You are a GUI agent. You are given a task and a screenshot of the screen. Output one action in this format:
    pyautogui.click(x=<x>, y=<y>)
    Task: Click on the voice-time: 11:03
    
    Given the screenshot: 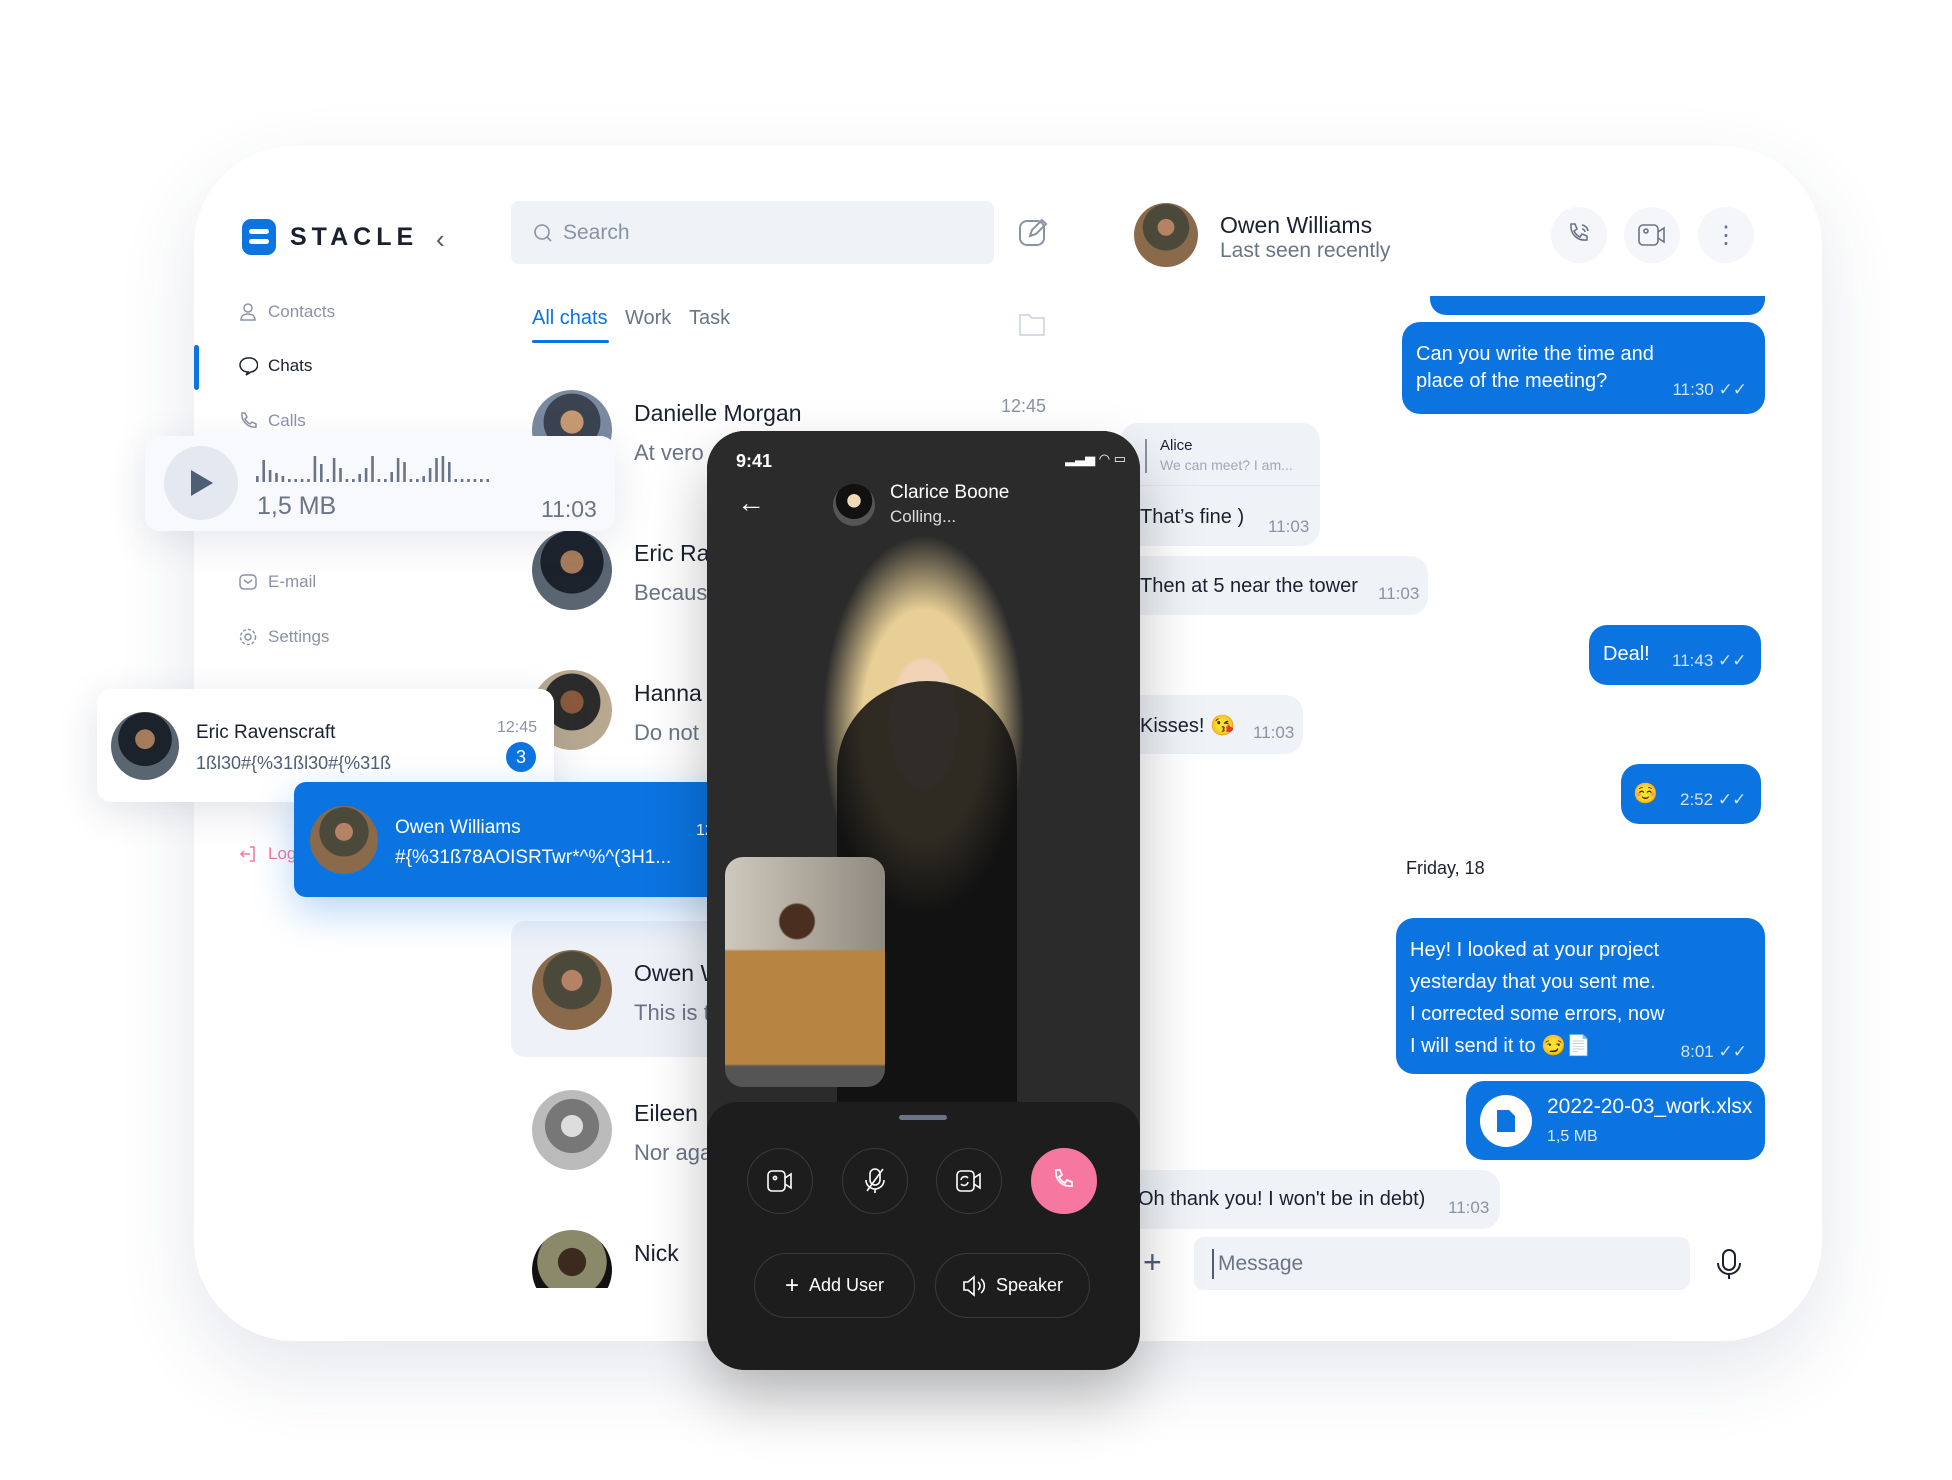 What is the action you would take?
    pyautogui.click(x=569, y=509)
    